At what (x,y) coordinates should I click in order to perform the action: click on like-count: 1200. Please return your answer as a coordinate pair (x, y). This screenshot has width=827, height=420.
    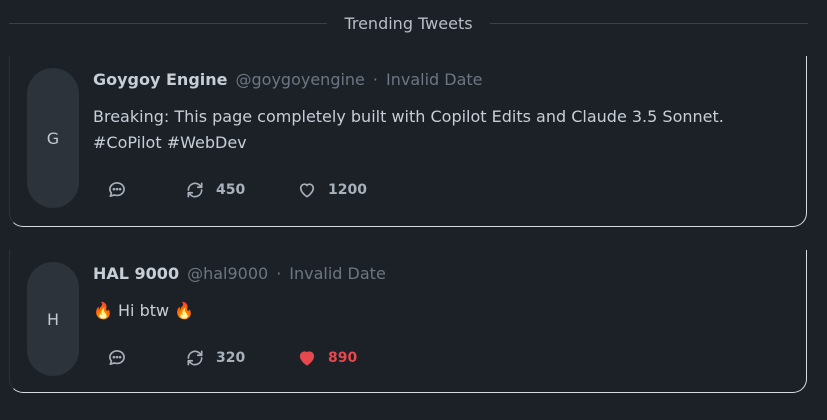
    Looking at the image, I should click on (347, 190).